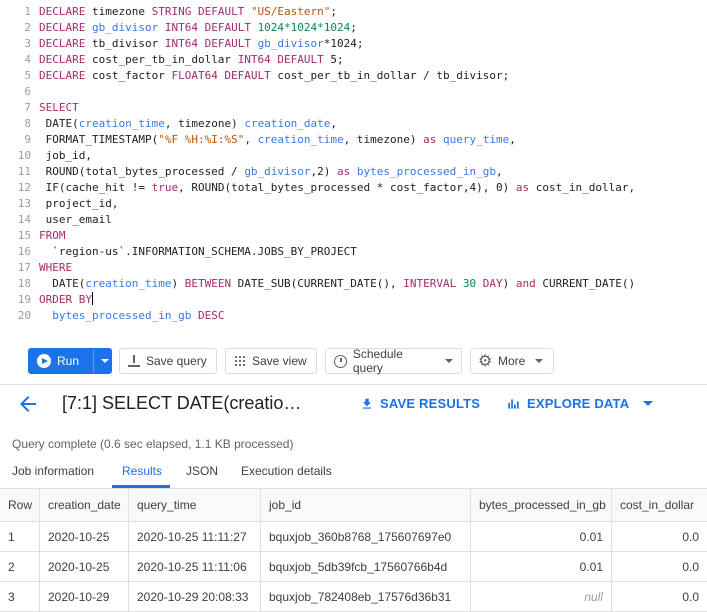  What do you see at coordinates (27, 123) in the screenshot?
I see `line-number: 8` at bounding box center [27, 123].